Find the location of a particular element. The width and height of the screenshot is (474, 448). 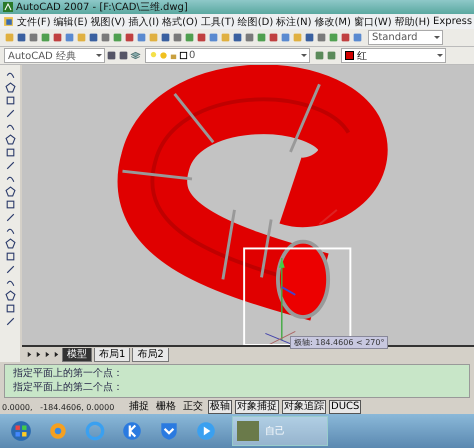

color-dropdown: 红 is located at coordinates (393, 55).